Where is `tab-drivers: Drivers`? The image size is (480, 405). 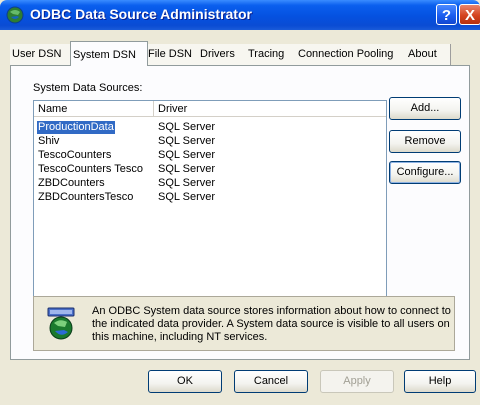 tab-drivers: Drivers is located at coordinates (222, 54).